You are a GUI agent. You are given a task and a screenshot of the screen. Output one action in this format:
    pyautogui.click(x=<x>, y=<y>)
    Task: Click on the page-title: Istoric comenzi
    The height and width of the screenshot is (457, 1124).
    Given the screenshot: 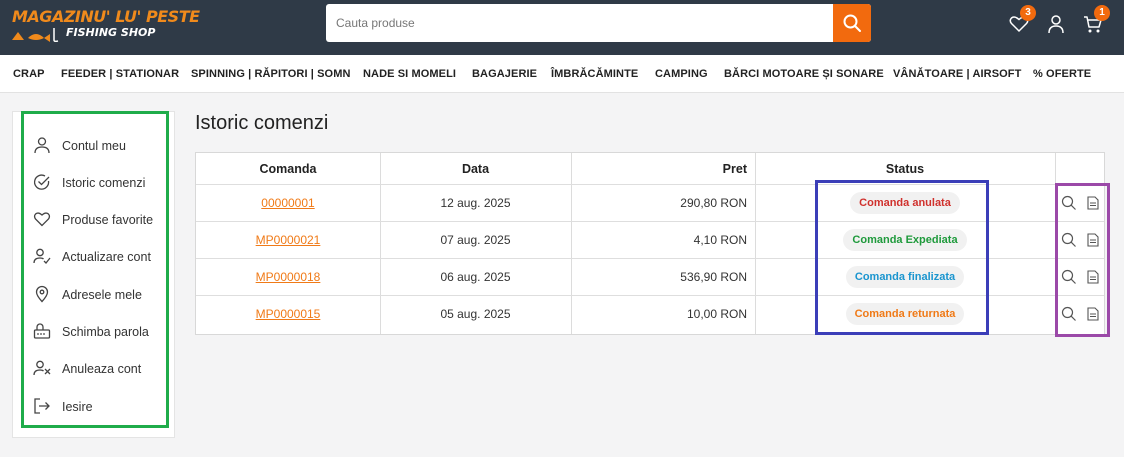 What is the action you would take?
    pyautogui.click(x=262, y=123)
    